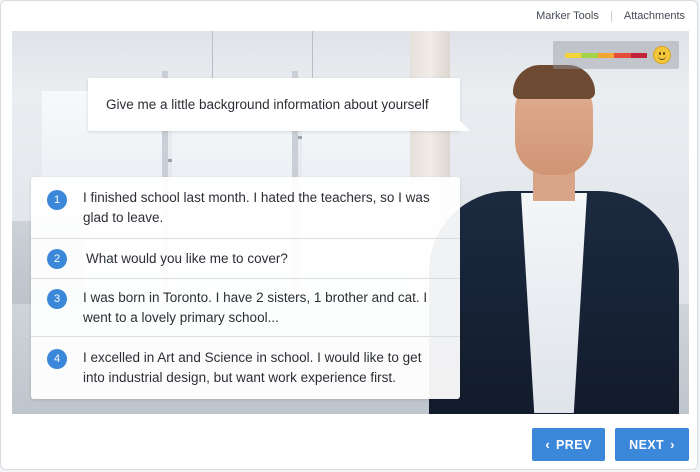  Describe the element at coordinates (187, 258) in the screenshot. I see `option-text: What would you like me to cover?` at that location.